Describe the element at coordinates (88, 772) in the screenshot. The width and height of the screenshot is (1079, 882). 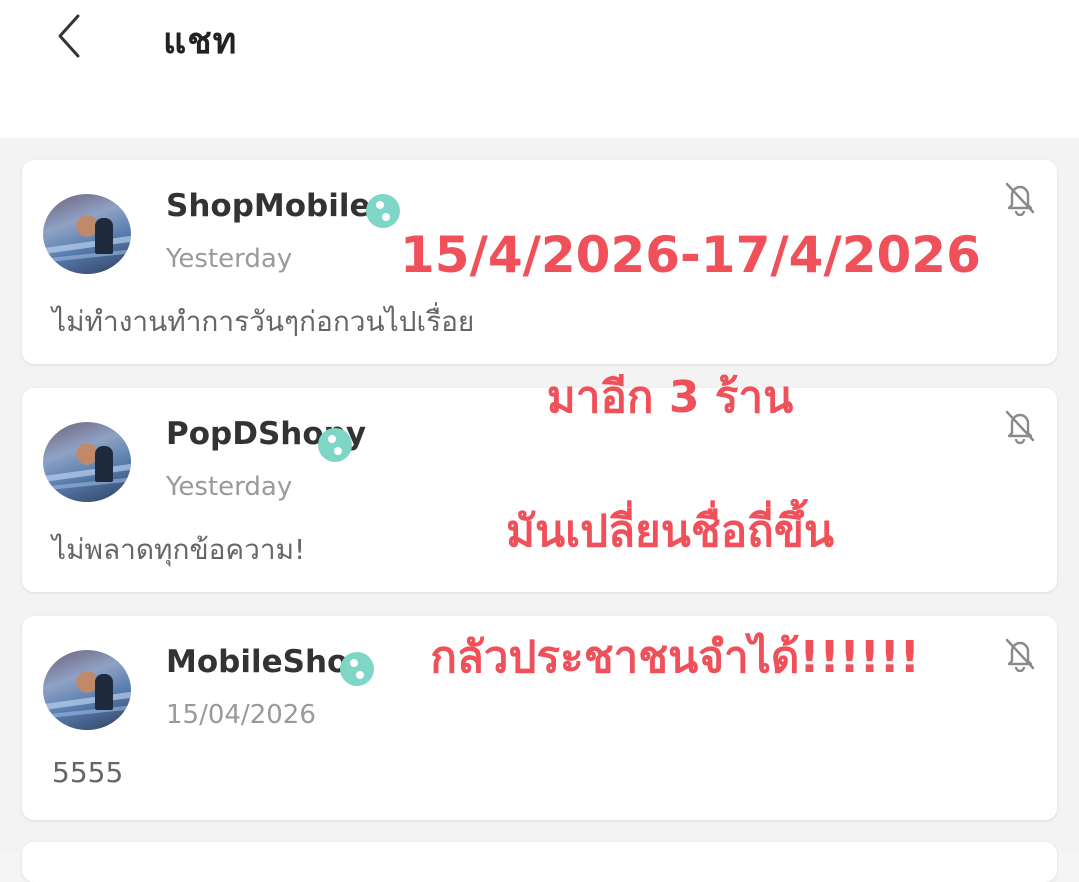
I see `message-preview: 5555` at that location.